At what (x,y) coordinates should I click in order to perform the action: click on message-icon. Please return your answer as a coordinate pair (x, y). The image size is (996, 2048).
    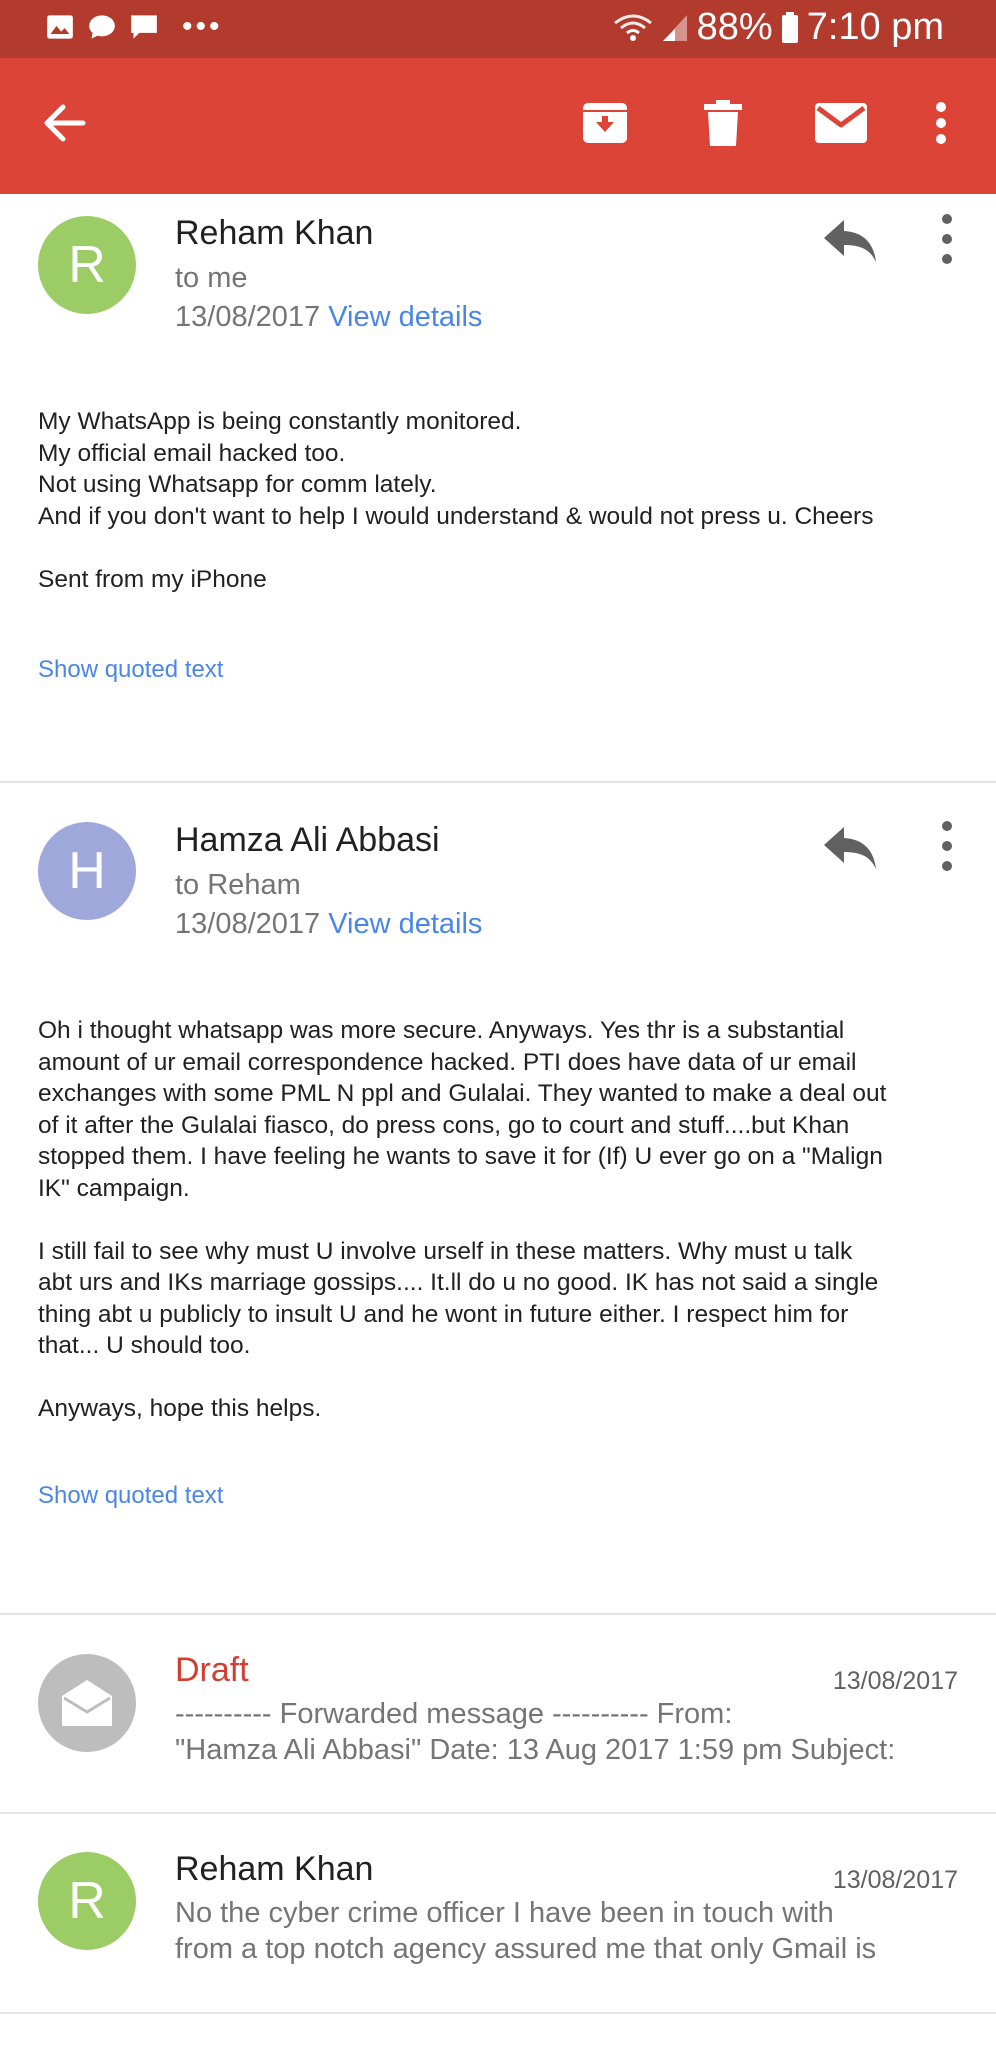
    Looking at the image, I should click on (144, 27).